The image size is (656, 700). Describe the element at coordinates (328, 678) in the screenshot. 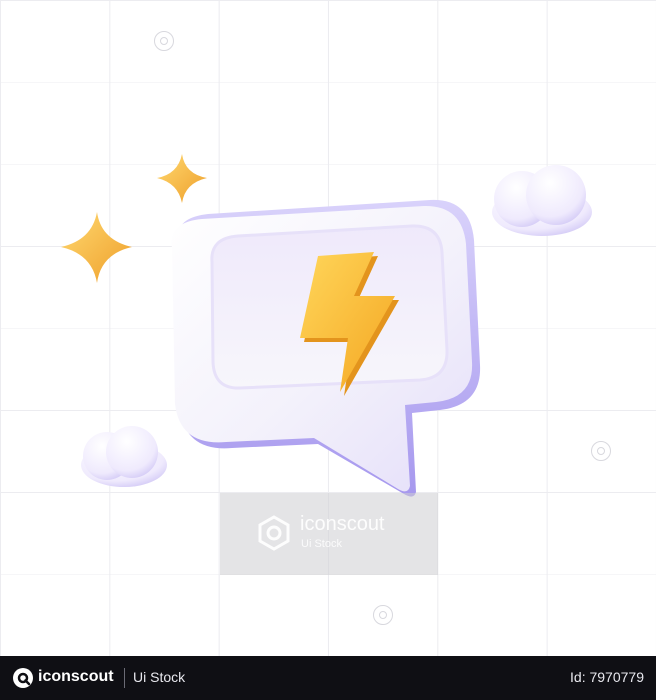

I see `footer-bar: iconscout Ui Stock Id: 7970779` at that location.